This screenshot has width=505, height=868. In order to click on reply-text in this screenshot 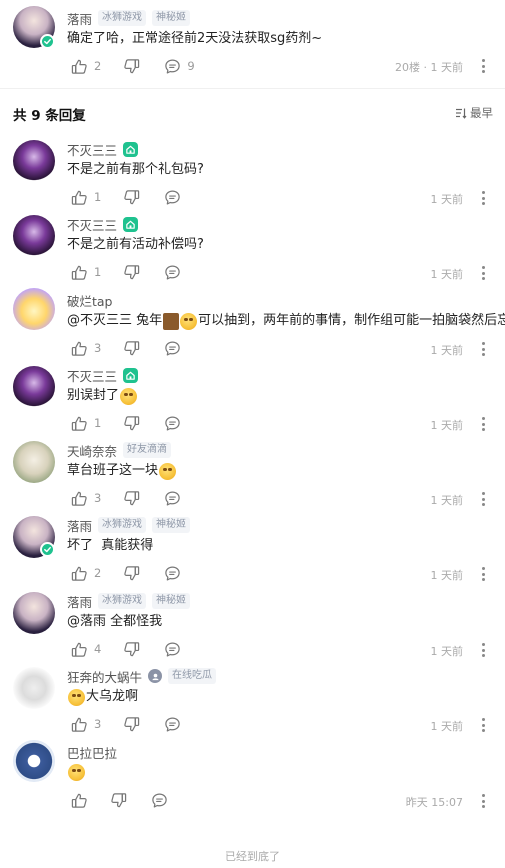, I will do `click(76, 772)`.